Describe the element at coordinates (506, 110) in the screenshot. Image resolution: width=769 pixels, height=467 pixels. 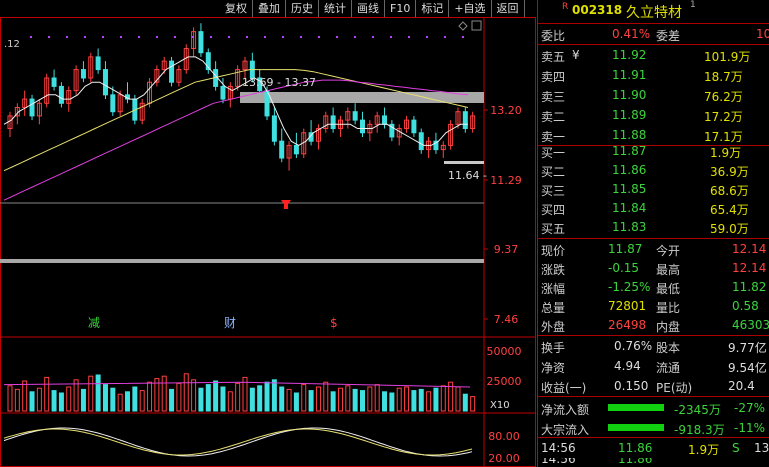
I see `price-label: 13.20` at that location.